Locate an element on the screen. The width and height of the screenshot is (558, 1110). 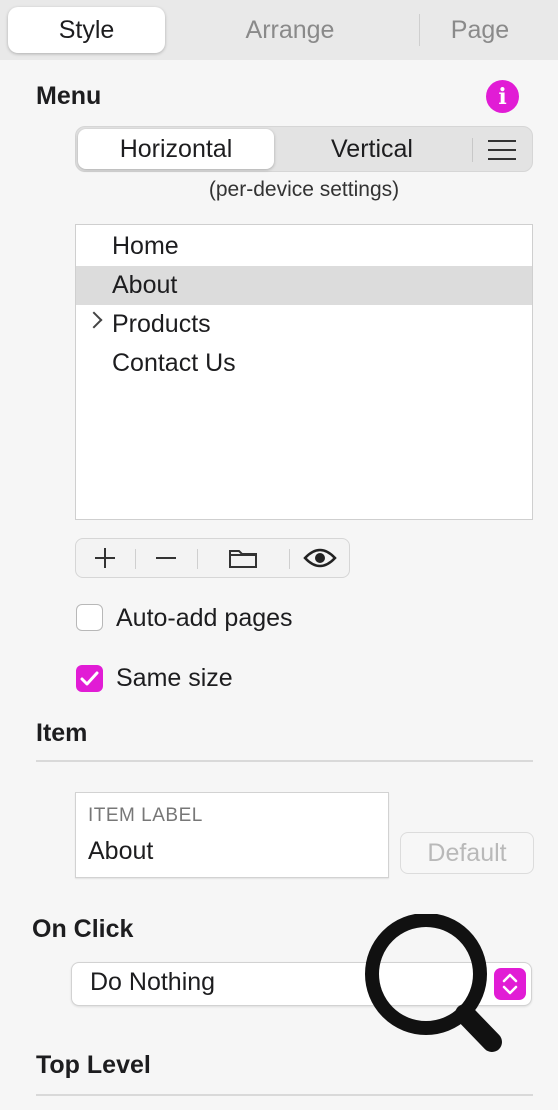
same-size-checkbox is located at coordinates (89, 678).